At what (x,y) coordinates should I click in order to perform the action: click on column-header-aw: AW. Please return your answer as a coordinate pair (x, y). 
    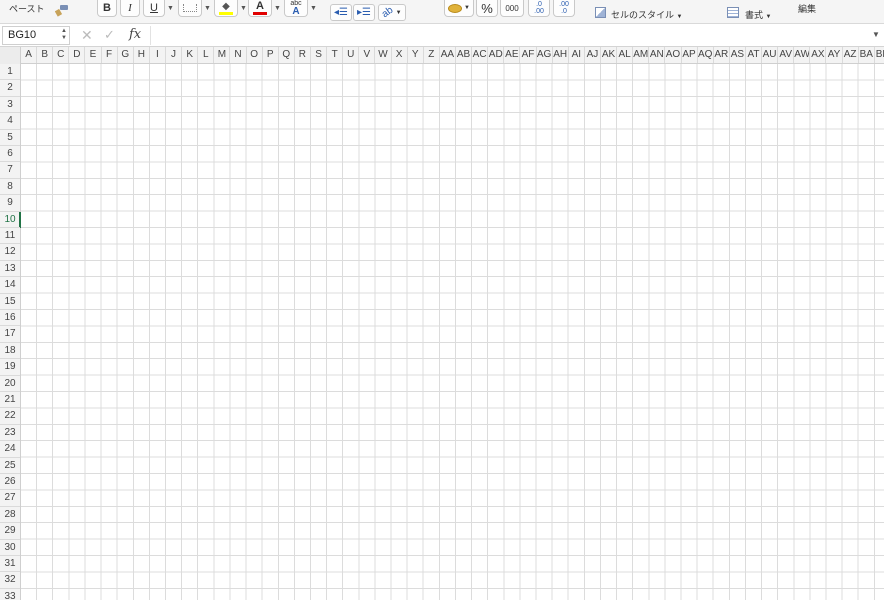
    Looking at the image, I should click on (802, 55).